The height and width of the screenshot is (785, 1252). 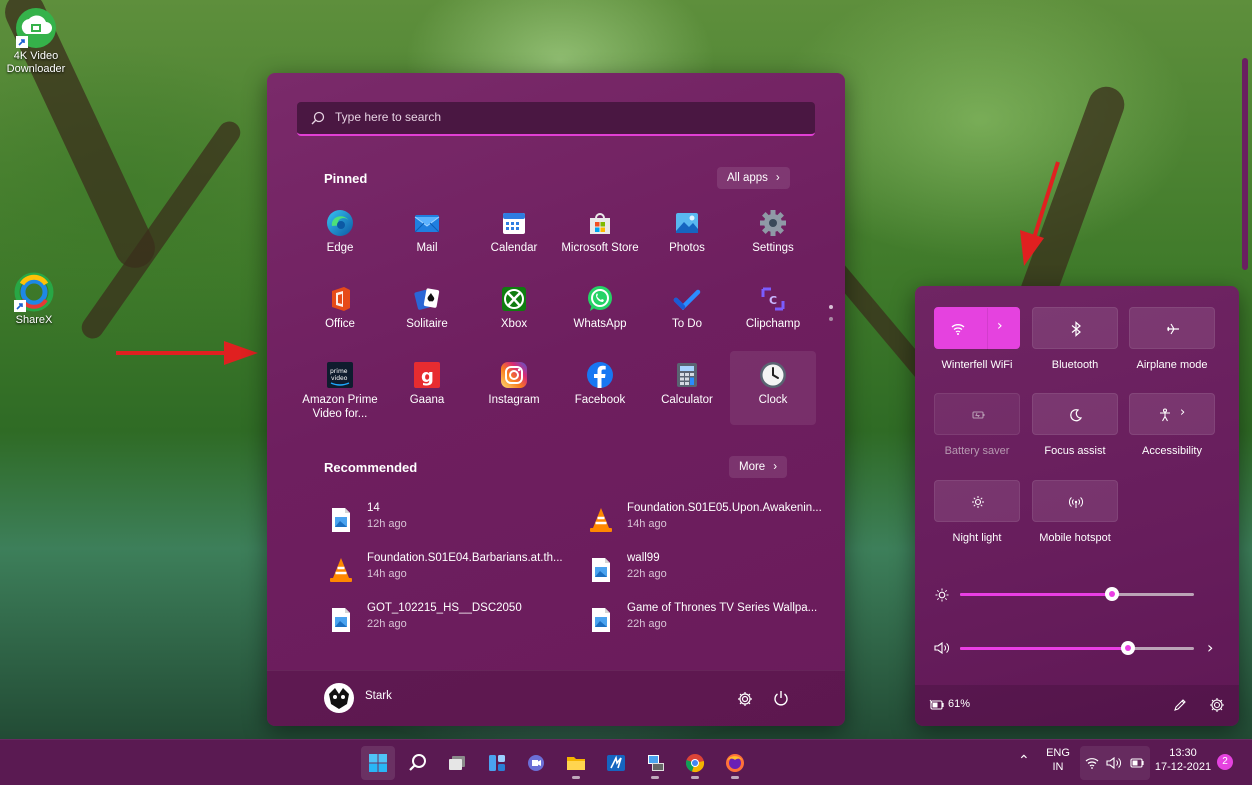 What do you see at coordinates (1128, 648) in the screenshot?
I see `volume-slider-thumb` at bounding box center [1128, 648].